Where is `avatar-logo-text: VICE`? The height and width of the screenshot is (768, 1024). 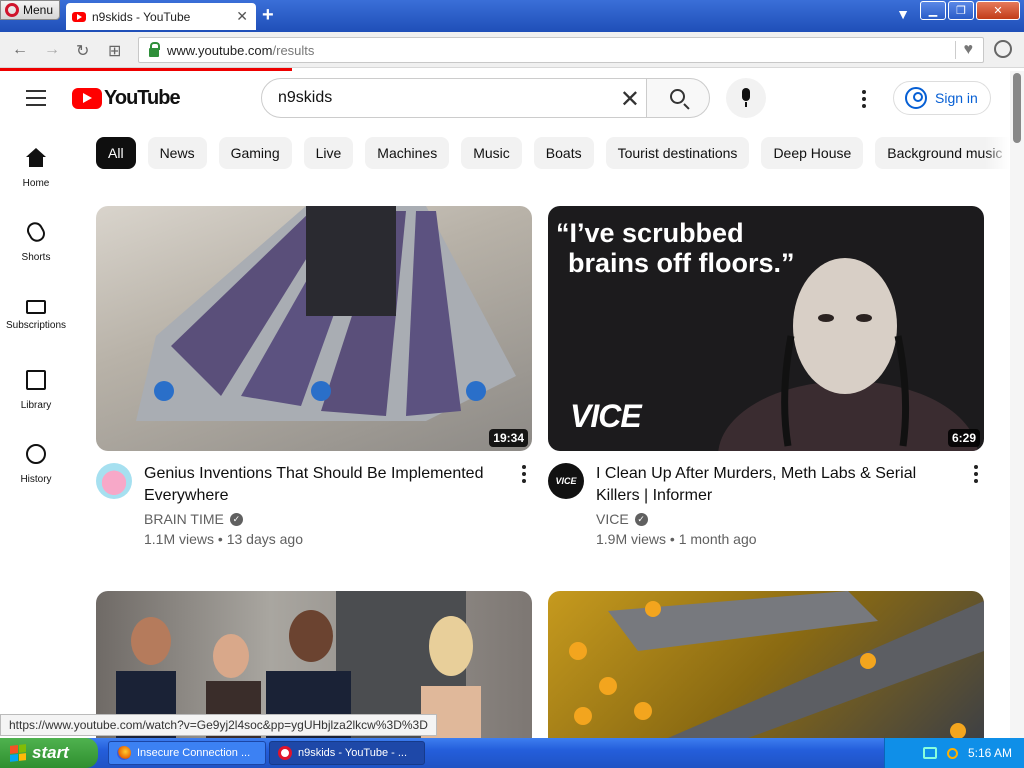
avatar-logo-text: VICE is located at coordinates (566, 481).